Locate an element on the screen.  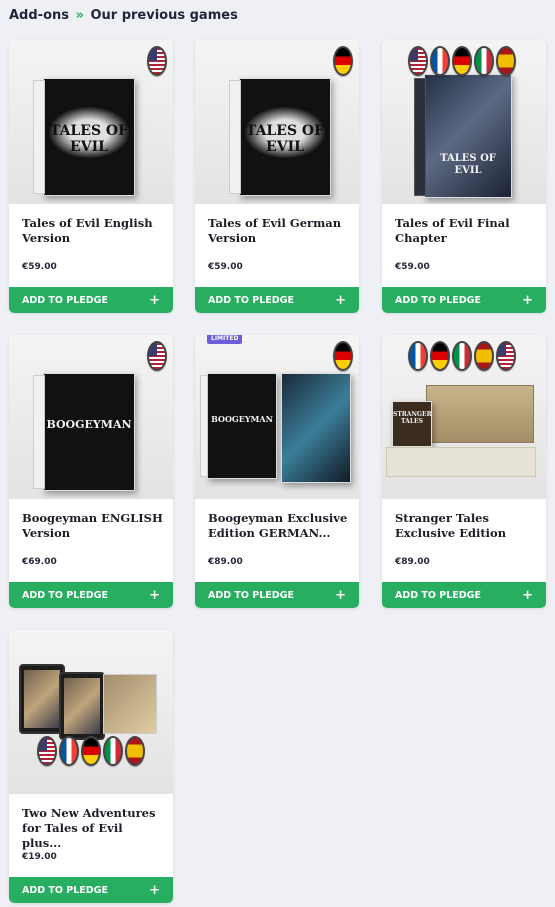
product-title: Tales of Evil Final Chapter is located at coordinates (466, 231).